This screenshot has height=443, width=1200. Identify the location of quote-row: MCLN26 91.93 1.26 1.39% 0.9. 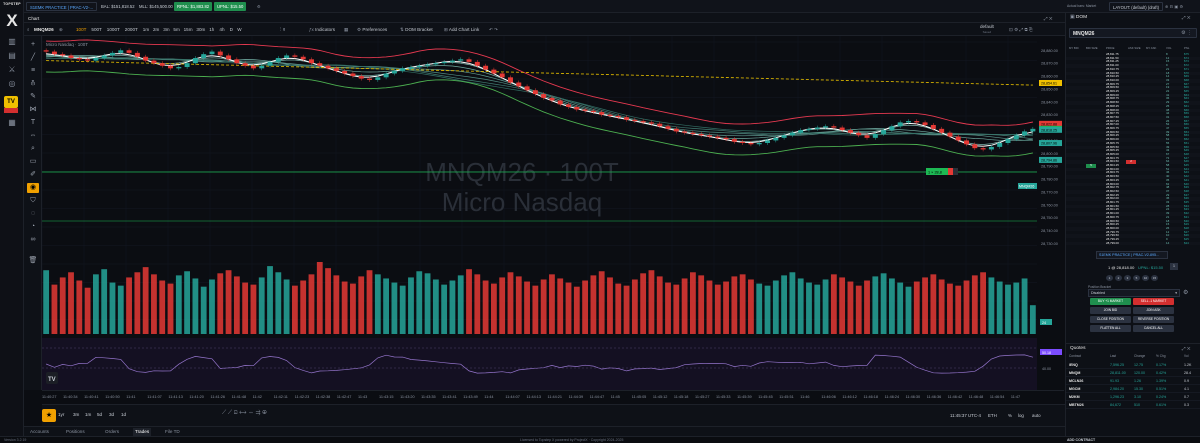
(1133, 381).